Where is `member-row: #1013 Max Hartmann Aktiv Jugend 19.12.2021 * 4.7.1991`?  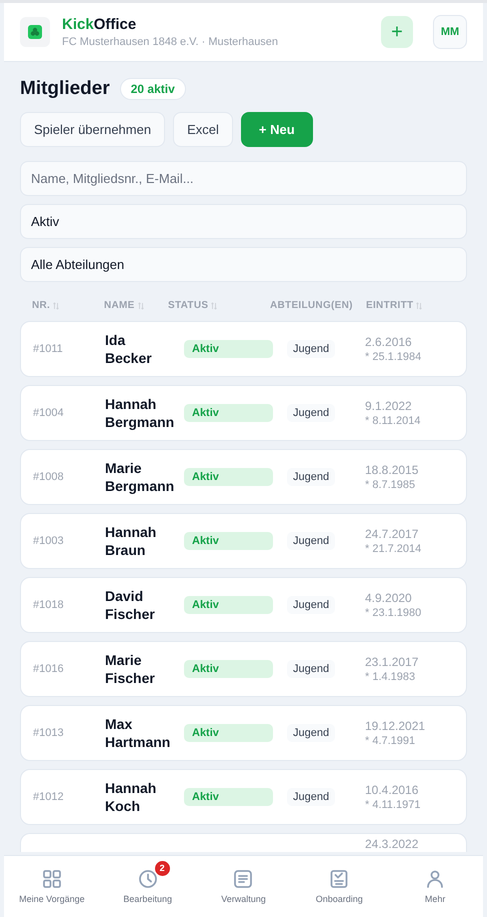 member-row: #1013 Max Hartmann Aktiv Jugend 19.12.2021 * 4.7.1991 is located at coordinates (243, 733).